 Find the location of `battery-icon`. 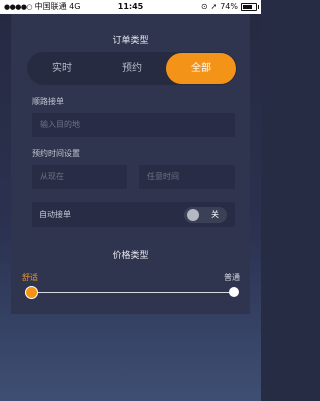

battery-icon is located at coordinates (250, 7).